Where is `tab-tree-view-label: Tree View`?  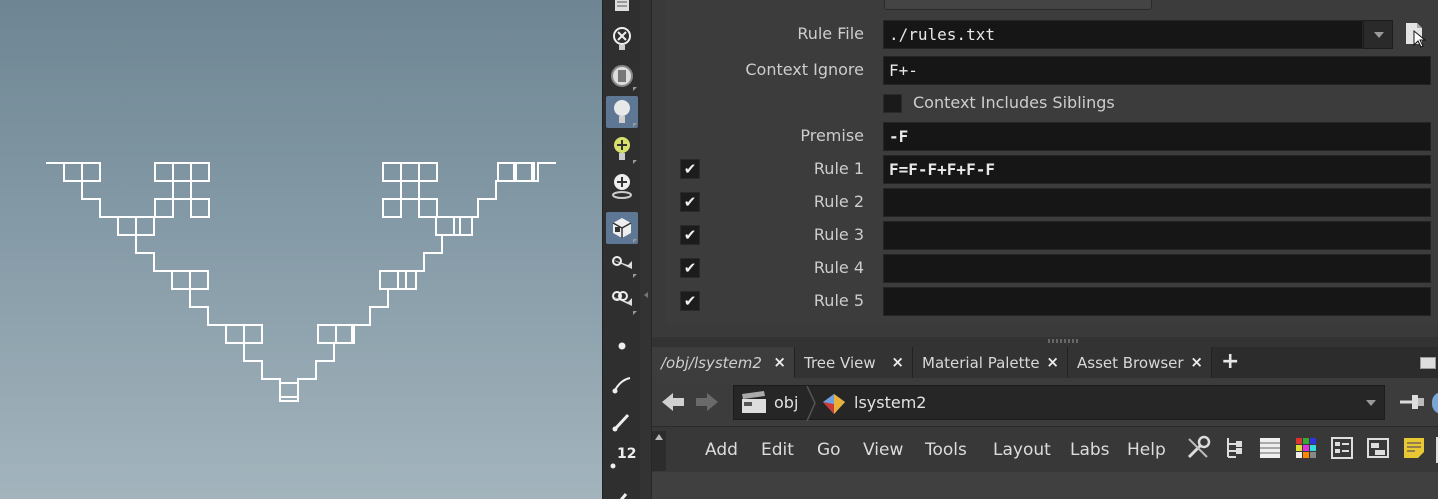
tab-tree-view-label: Tree View is located at coordinates (840, 363).